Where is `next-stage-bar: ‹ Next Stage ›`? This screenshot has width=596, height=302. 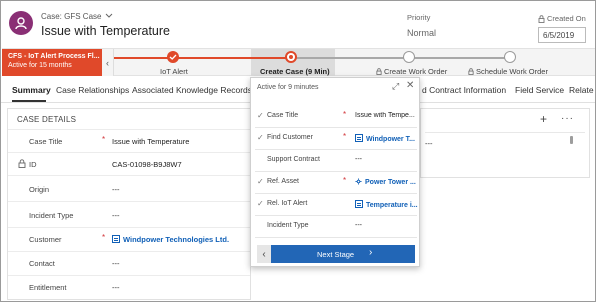
next-stage-bar: ‹ Next Stage › is located at coordinates (336, 254).